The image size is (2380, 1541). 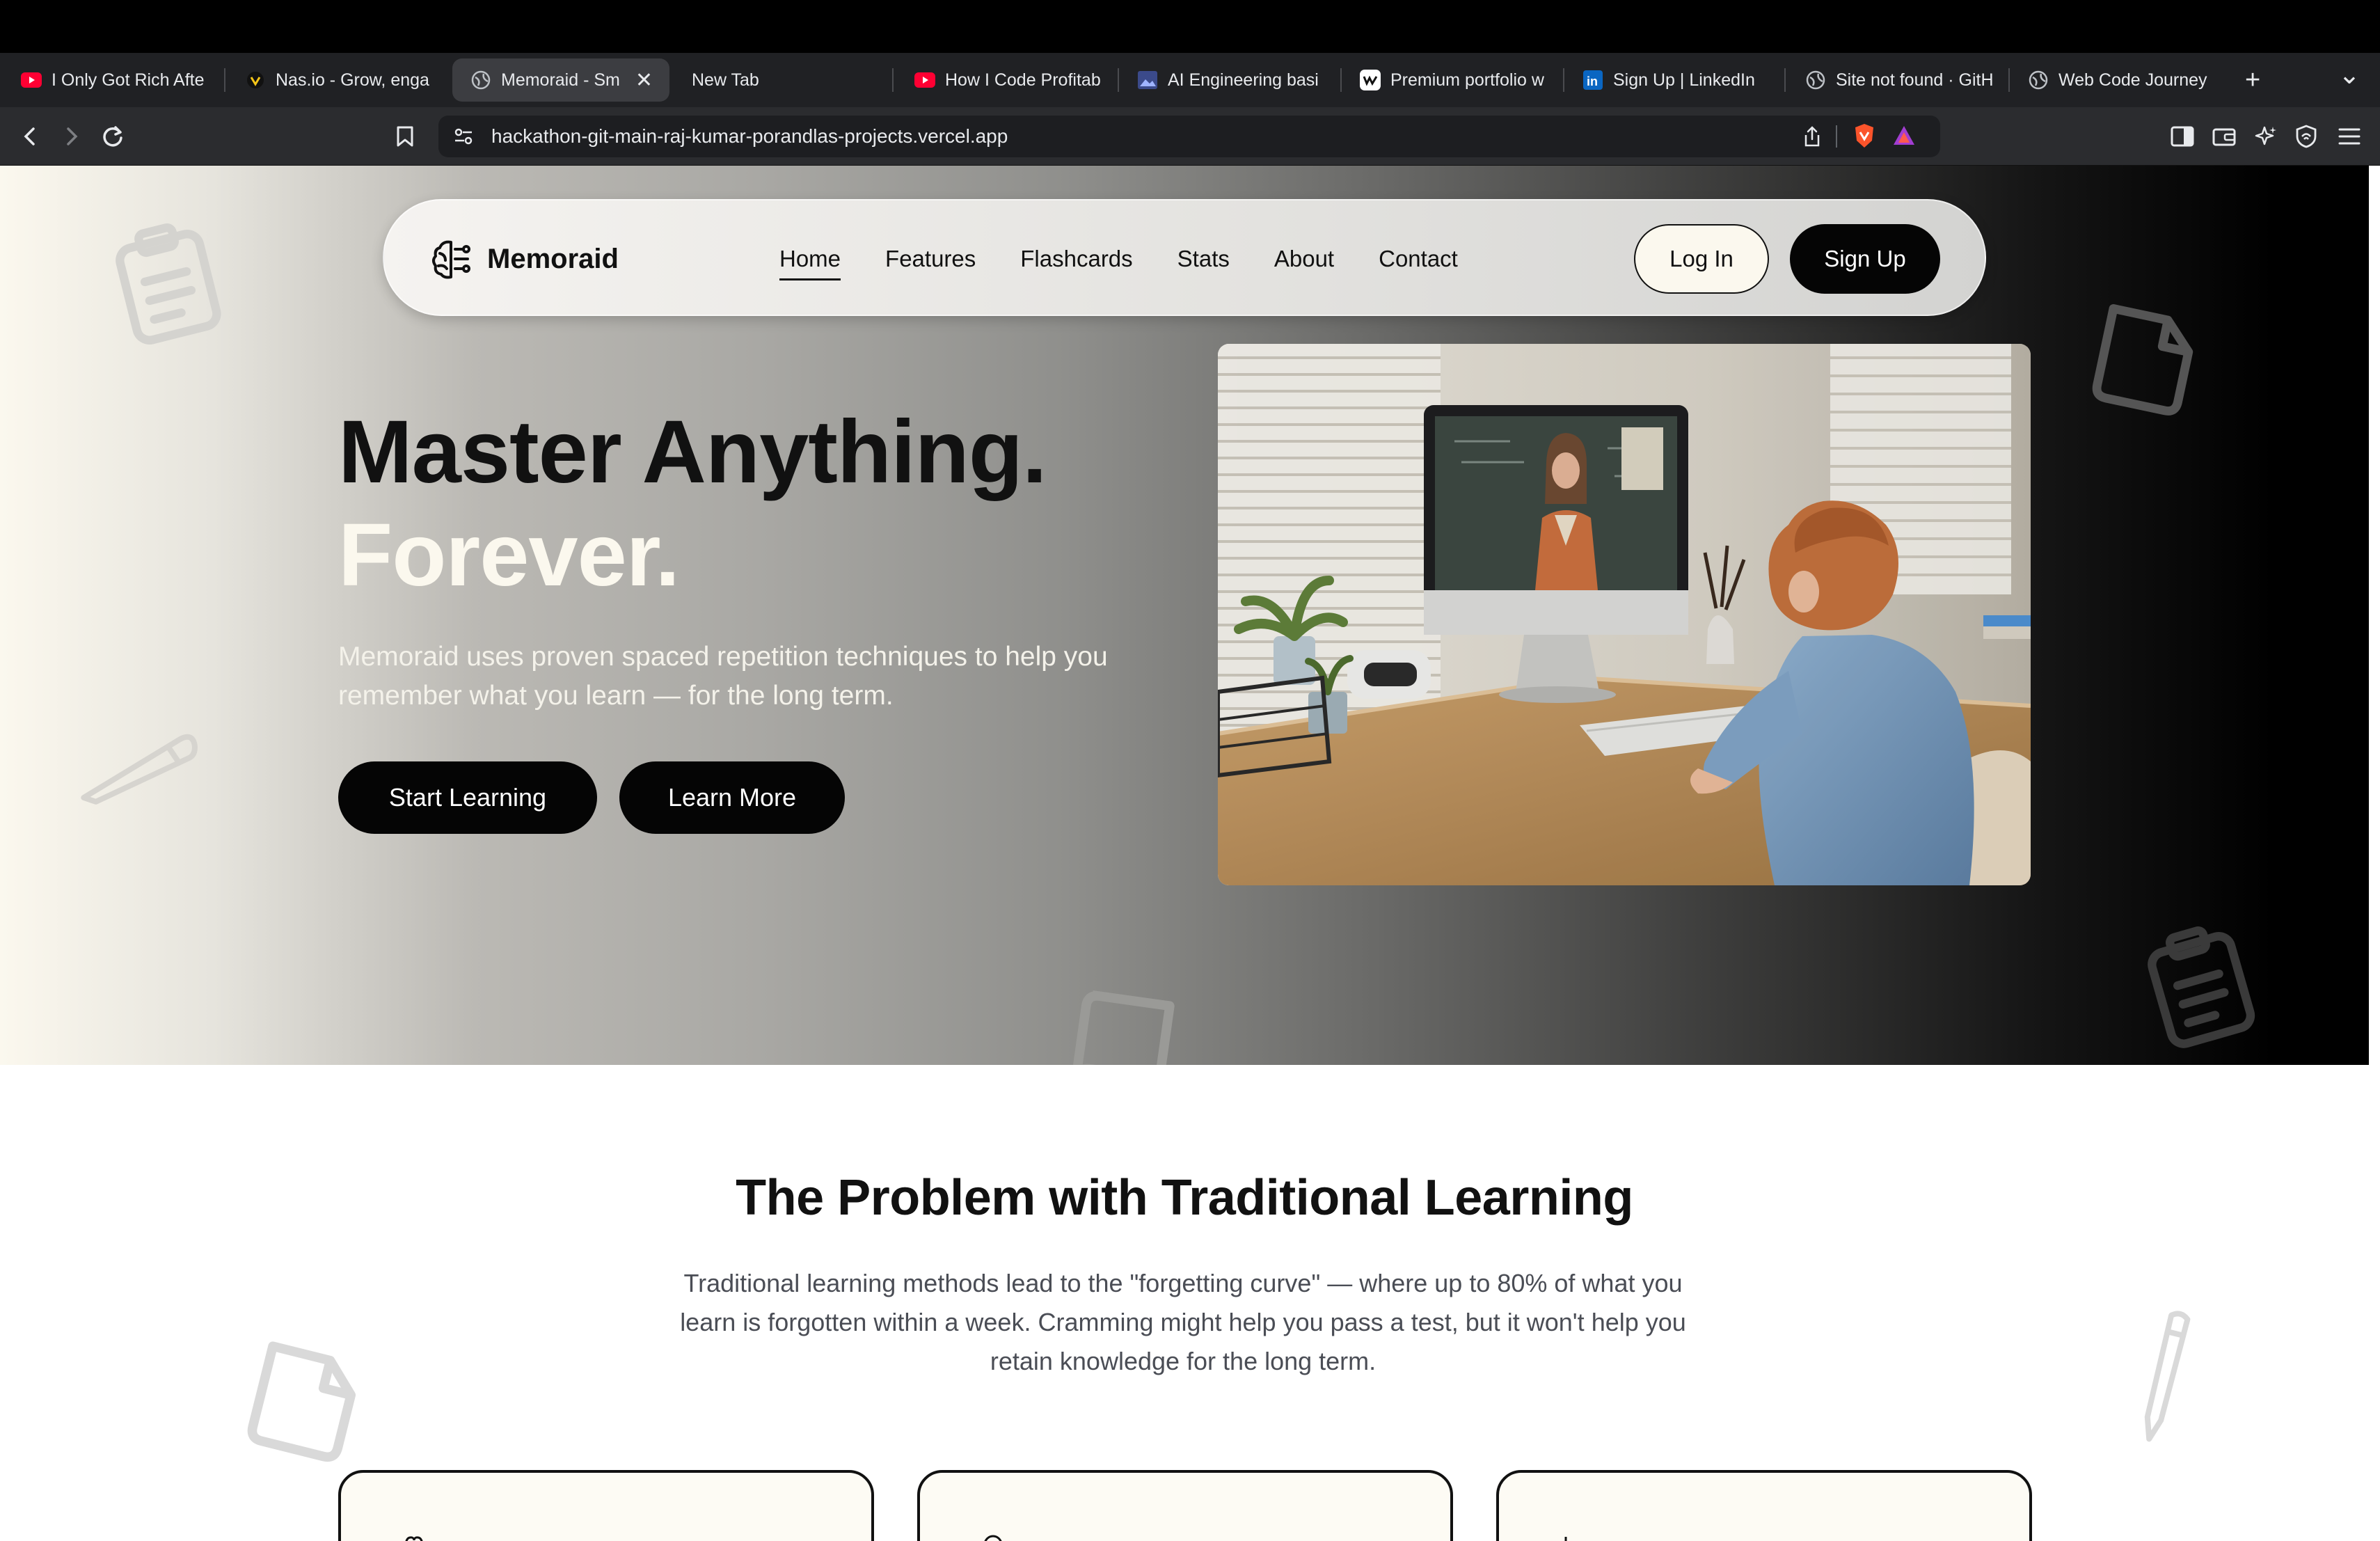 What do you see at coordinates (2374, 853) in the screenshot?
I see `scrollbar-track` at bounding box center [2374, 853].